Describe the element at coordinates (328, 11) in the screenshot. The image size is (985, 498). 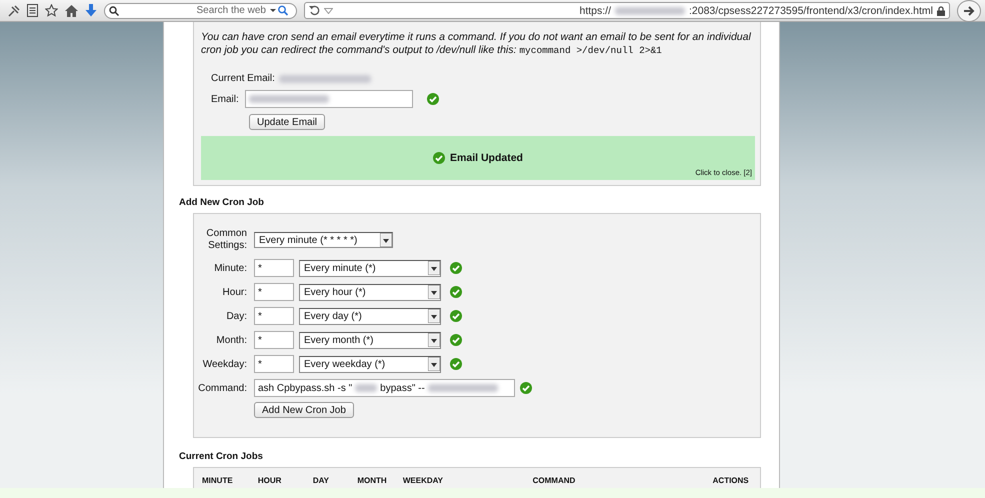
I see `history-dropdown-icon` at that location.